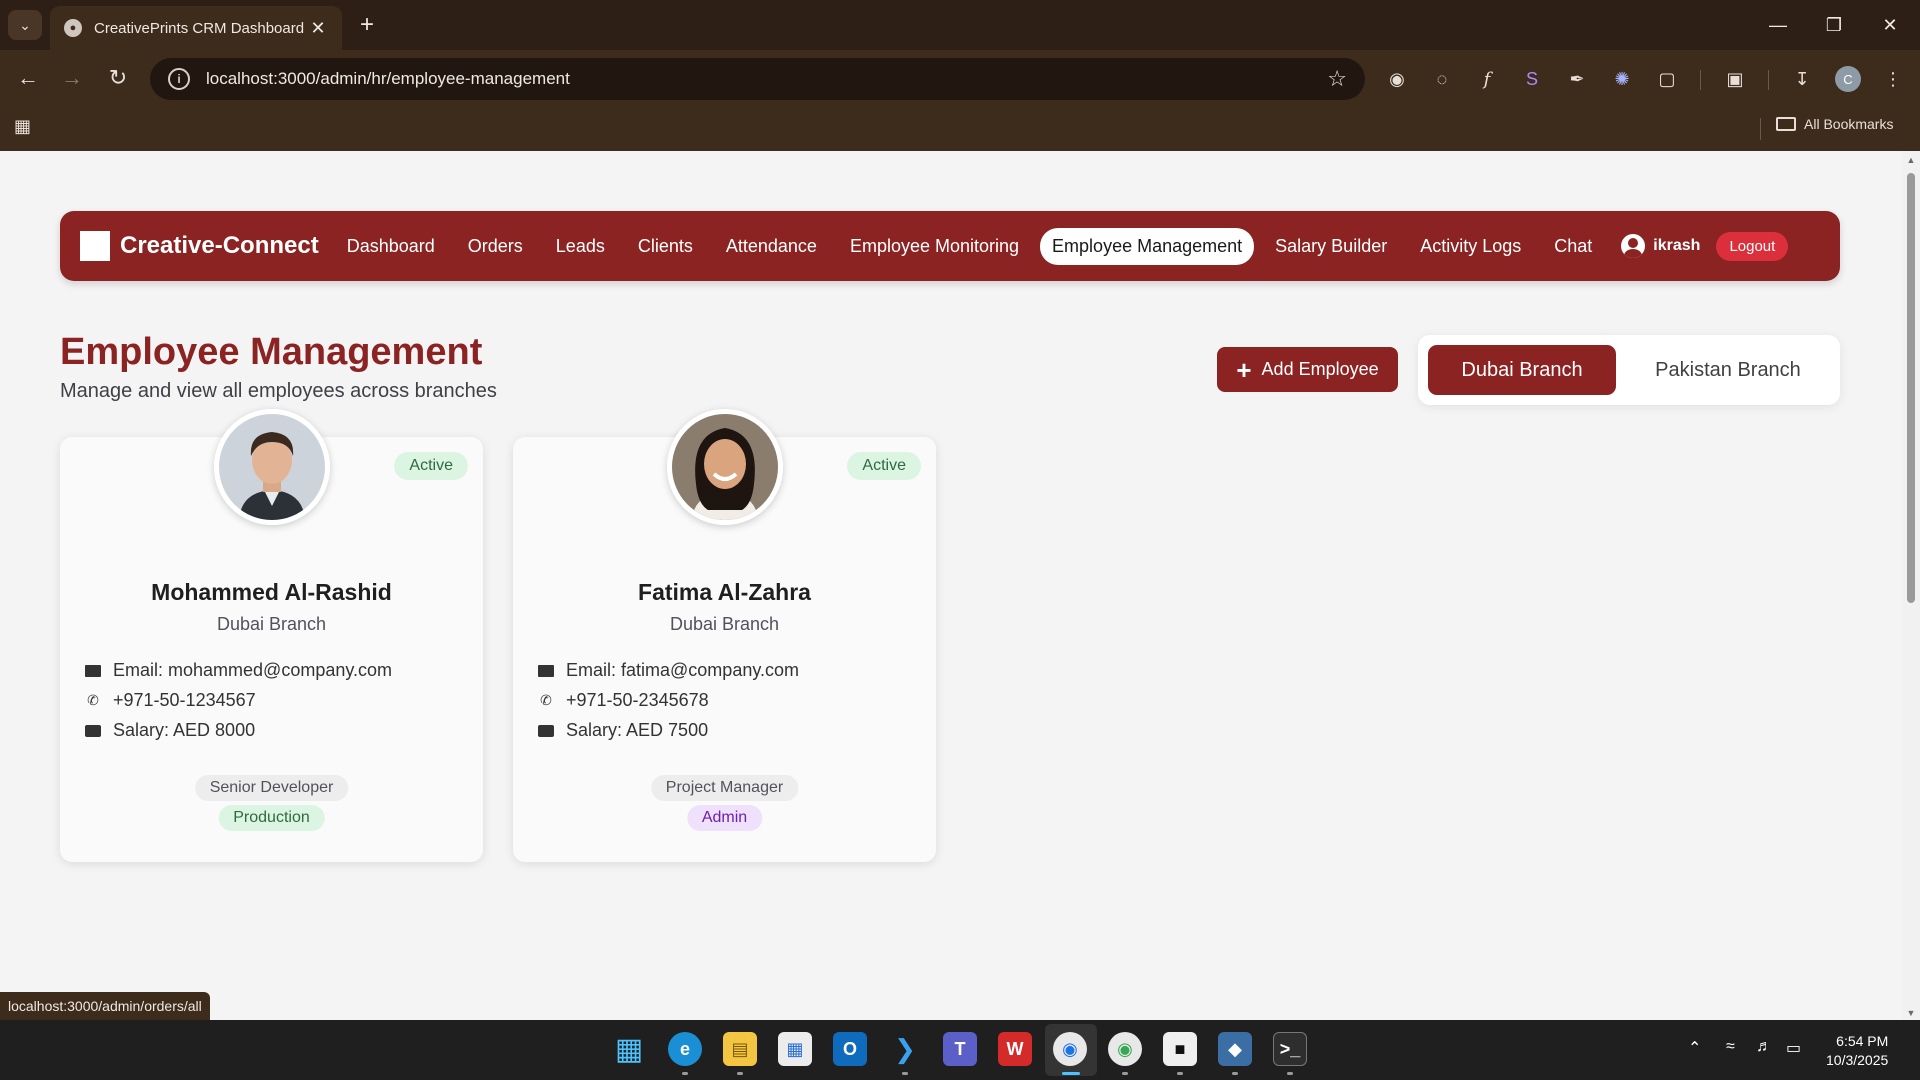 This screenshot has height=1080, width=1920. I want to click on edge-browser-icon: e, so click(685, 1049).